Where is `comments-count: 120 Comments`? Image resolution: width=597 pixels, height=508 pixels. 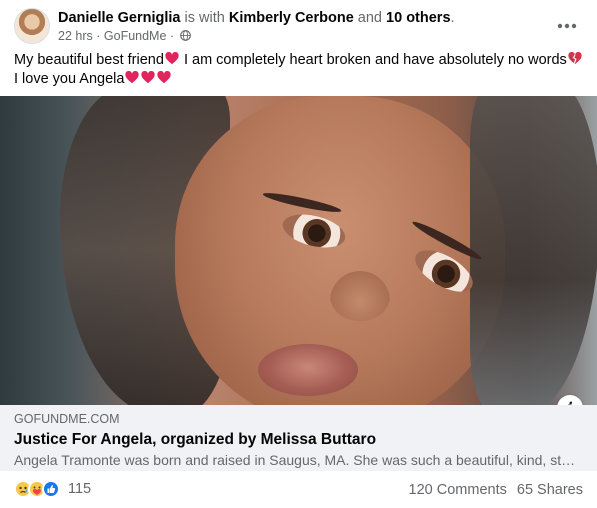
comments-count: 120 Comments is located at coordinates (458, 490).